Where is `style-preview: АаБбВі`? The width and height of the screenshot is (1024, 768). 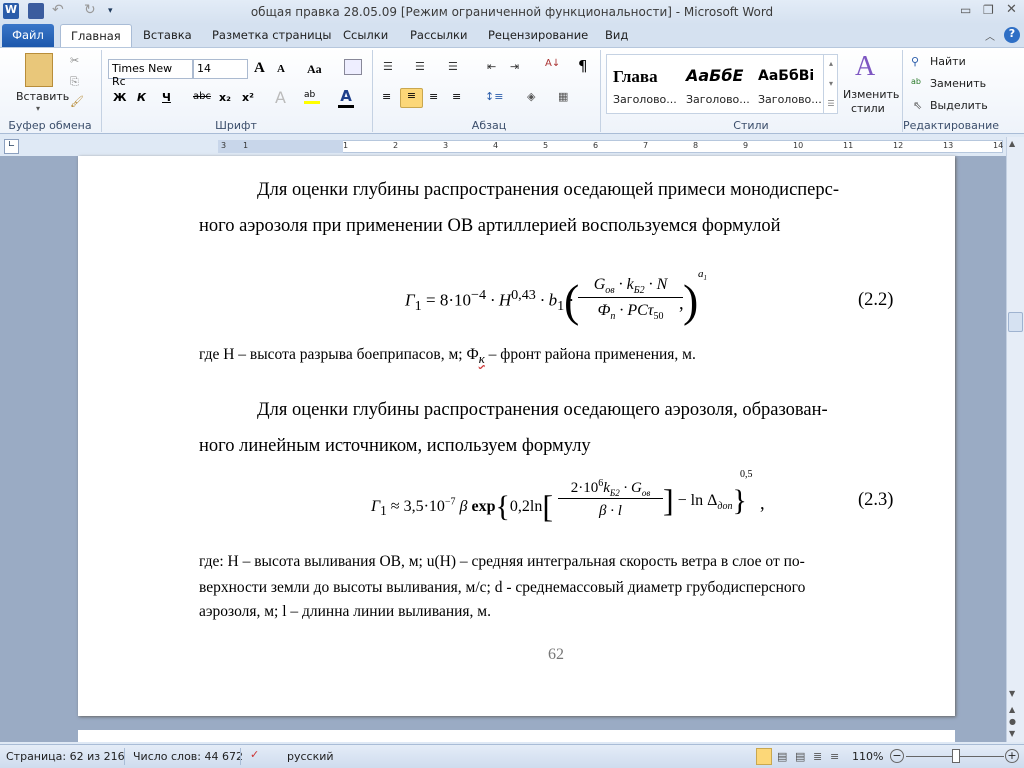
style-preview: АаБбВі is located at coordinates (786, 76).